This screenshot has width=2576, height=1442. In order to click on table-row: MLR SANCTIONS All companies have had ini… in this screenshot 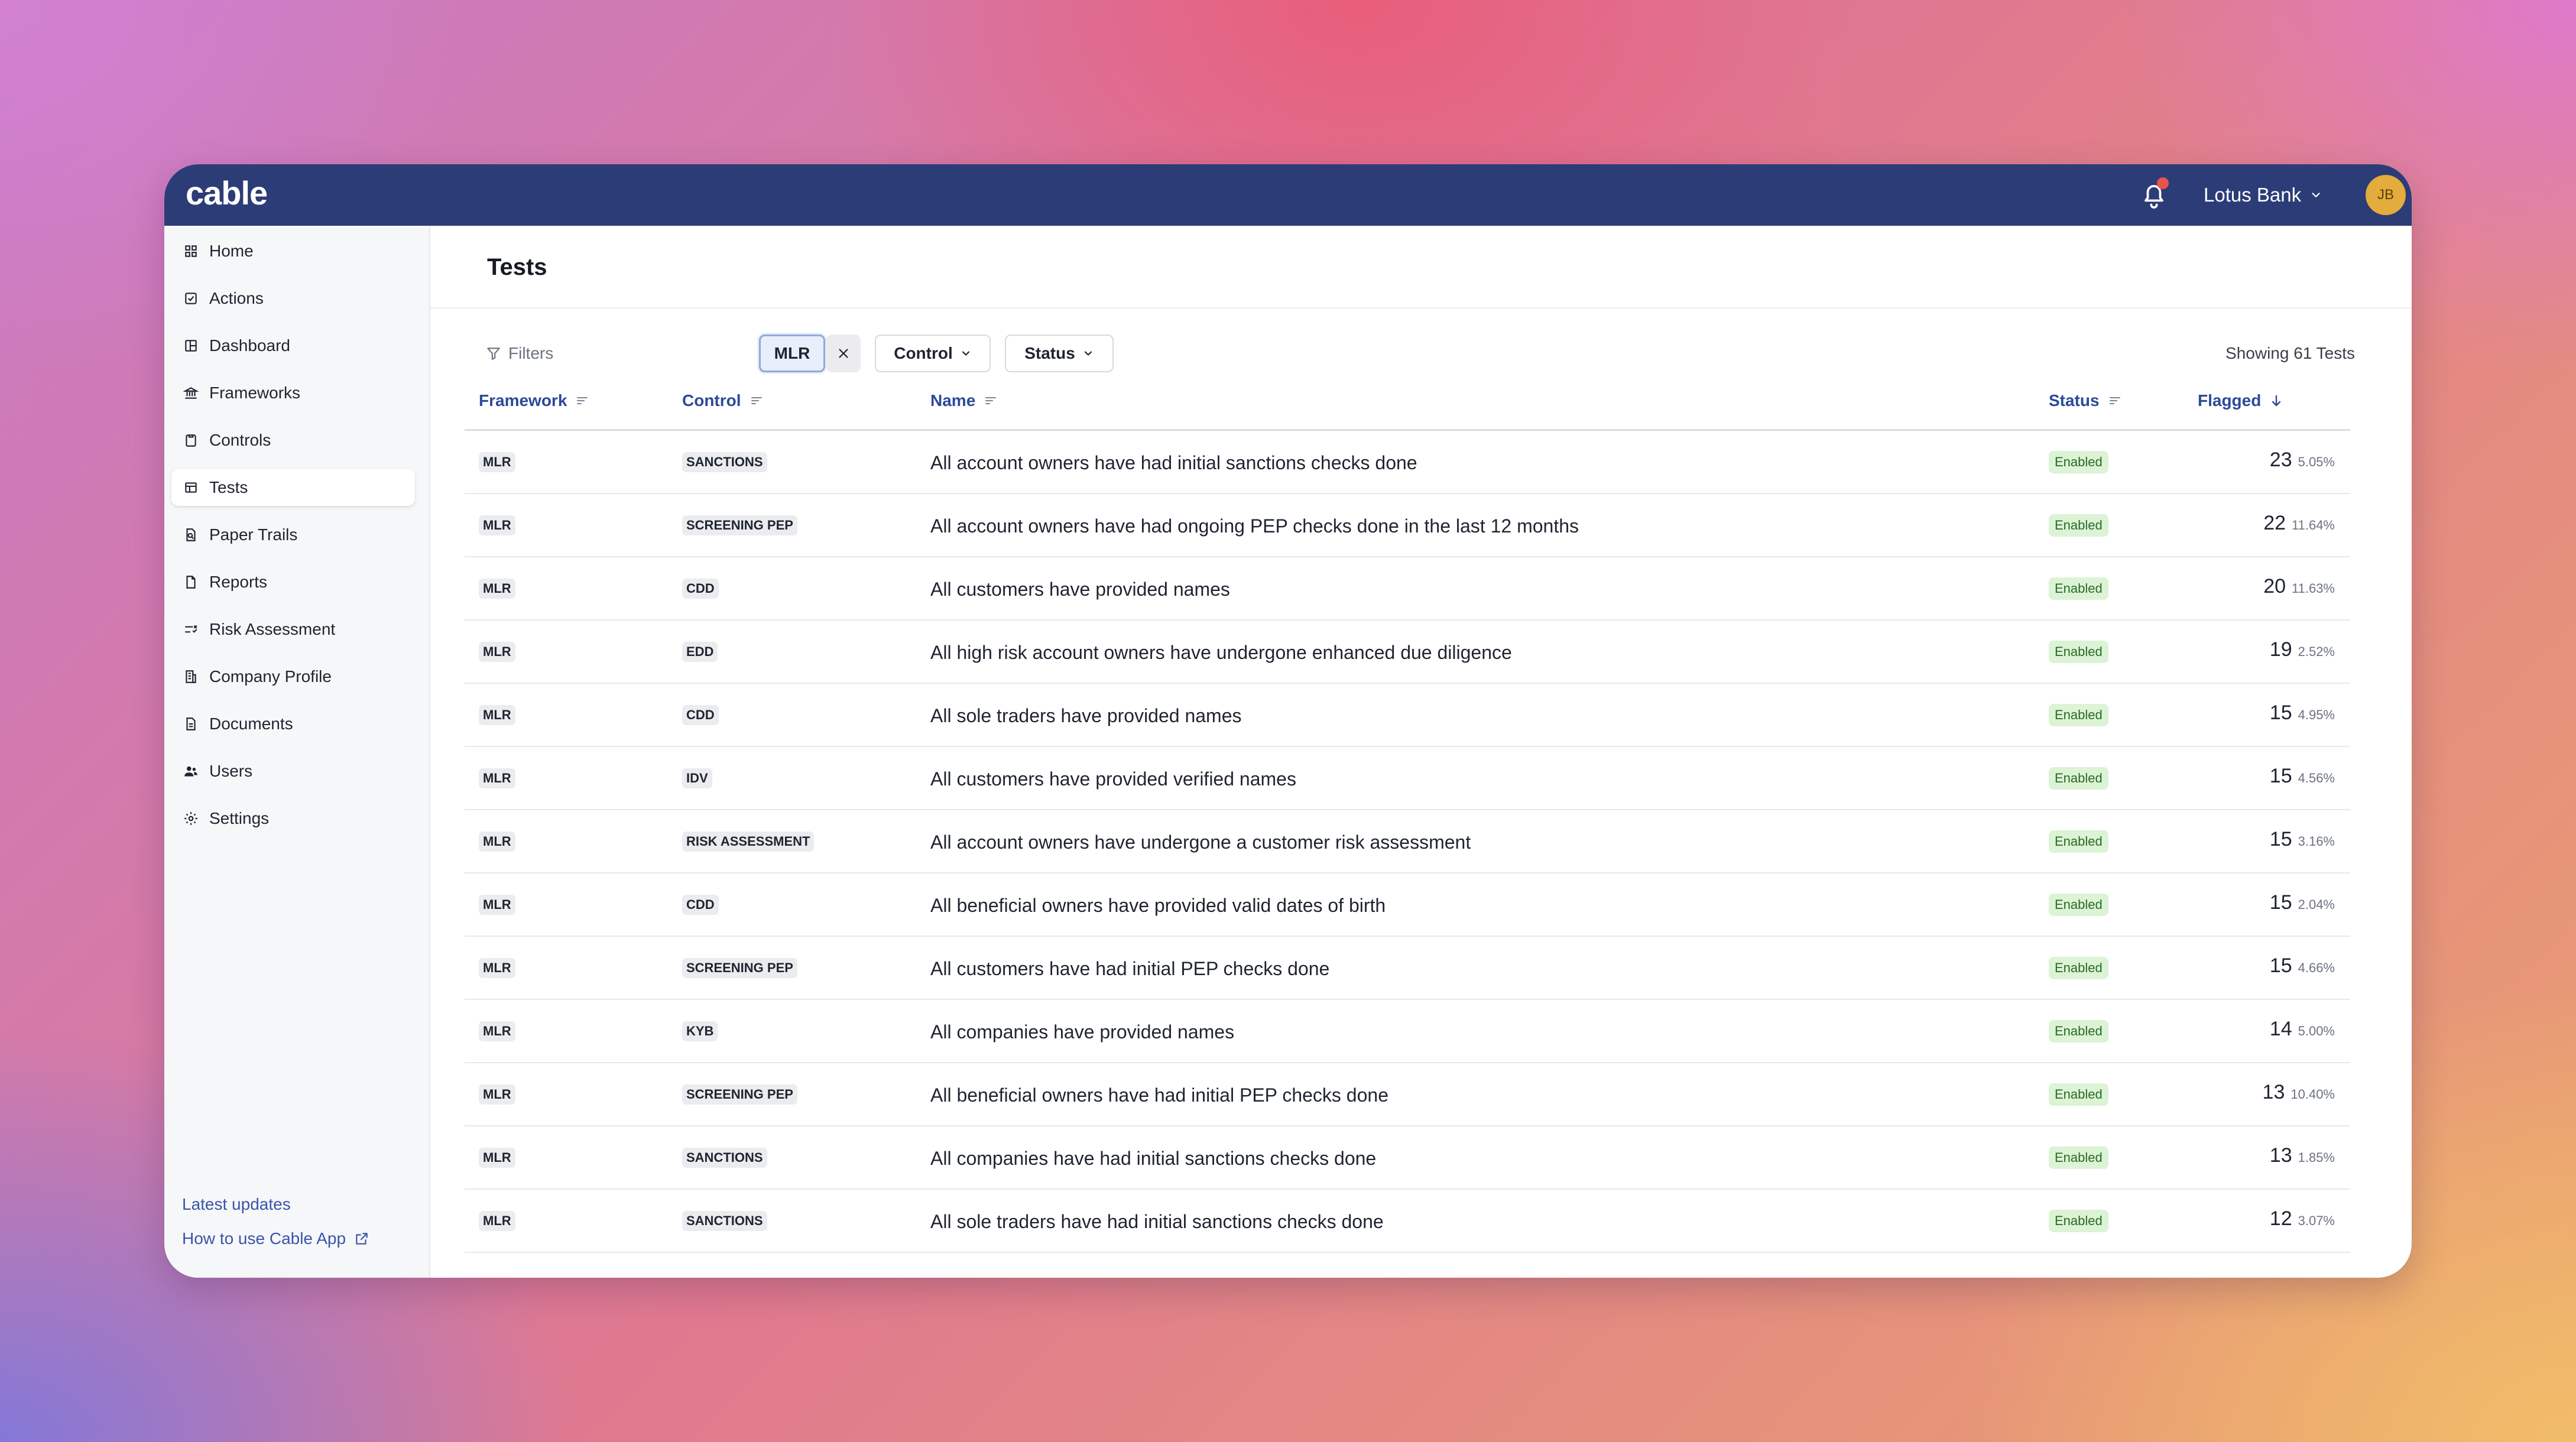, I will do `click(1407, 1158)`.